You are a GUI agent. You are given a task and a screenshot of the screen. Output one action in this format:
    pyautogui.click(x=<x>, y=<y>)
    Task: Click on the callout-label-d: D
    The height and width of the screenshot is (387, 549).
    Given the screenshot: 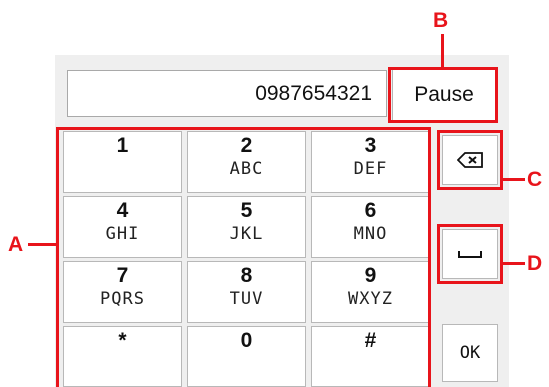 What is the action you would take?
    pyautogui.click(x=535, y=263)
    